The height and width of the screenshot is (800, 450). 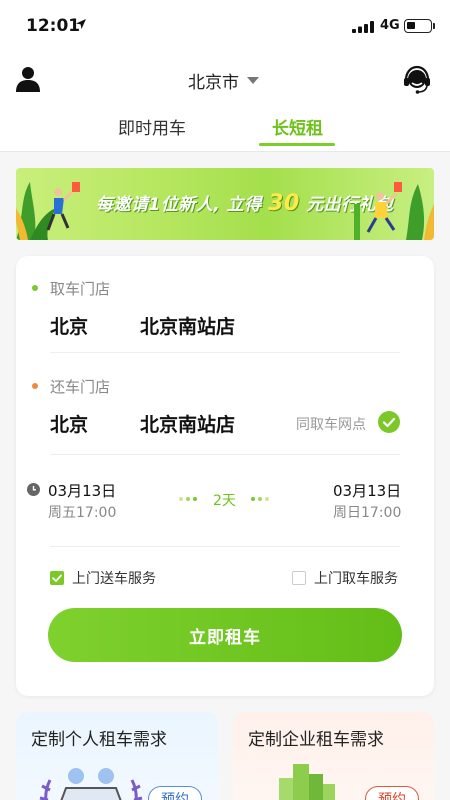 What do you see at coordinates (35, 288) in the screenshot?
I see `pickup-dot` at bounding box center [35, 288].